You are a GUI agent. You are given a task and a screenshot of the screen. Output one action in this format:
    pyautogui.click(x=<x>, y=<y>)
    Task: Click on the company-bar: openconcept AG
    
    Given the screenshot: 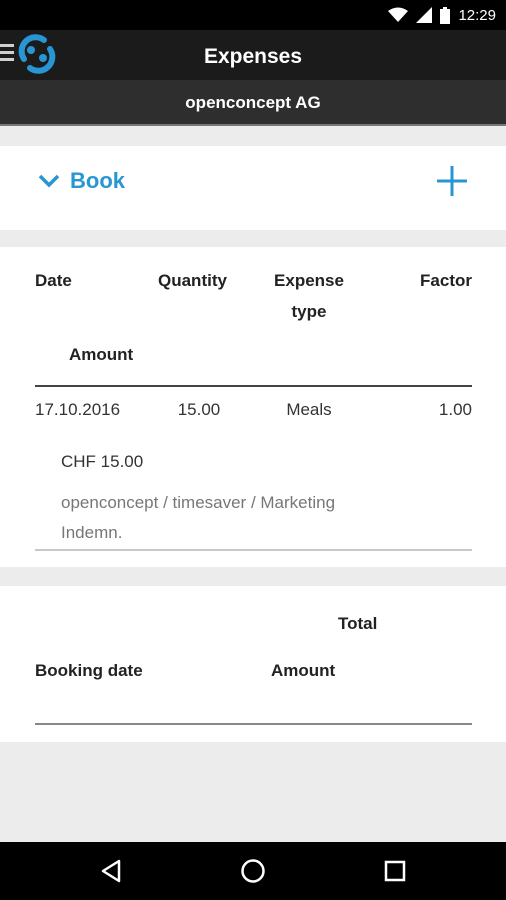 What is the action you would take?
    pyautogui.click(x=253, y=103)
    